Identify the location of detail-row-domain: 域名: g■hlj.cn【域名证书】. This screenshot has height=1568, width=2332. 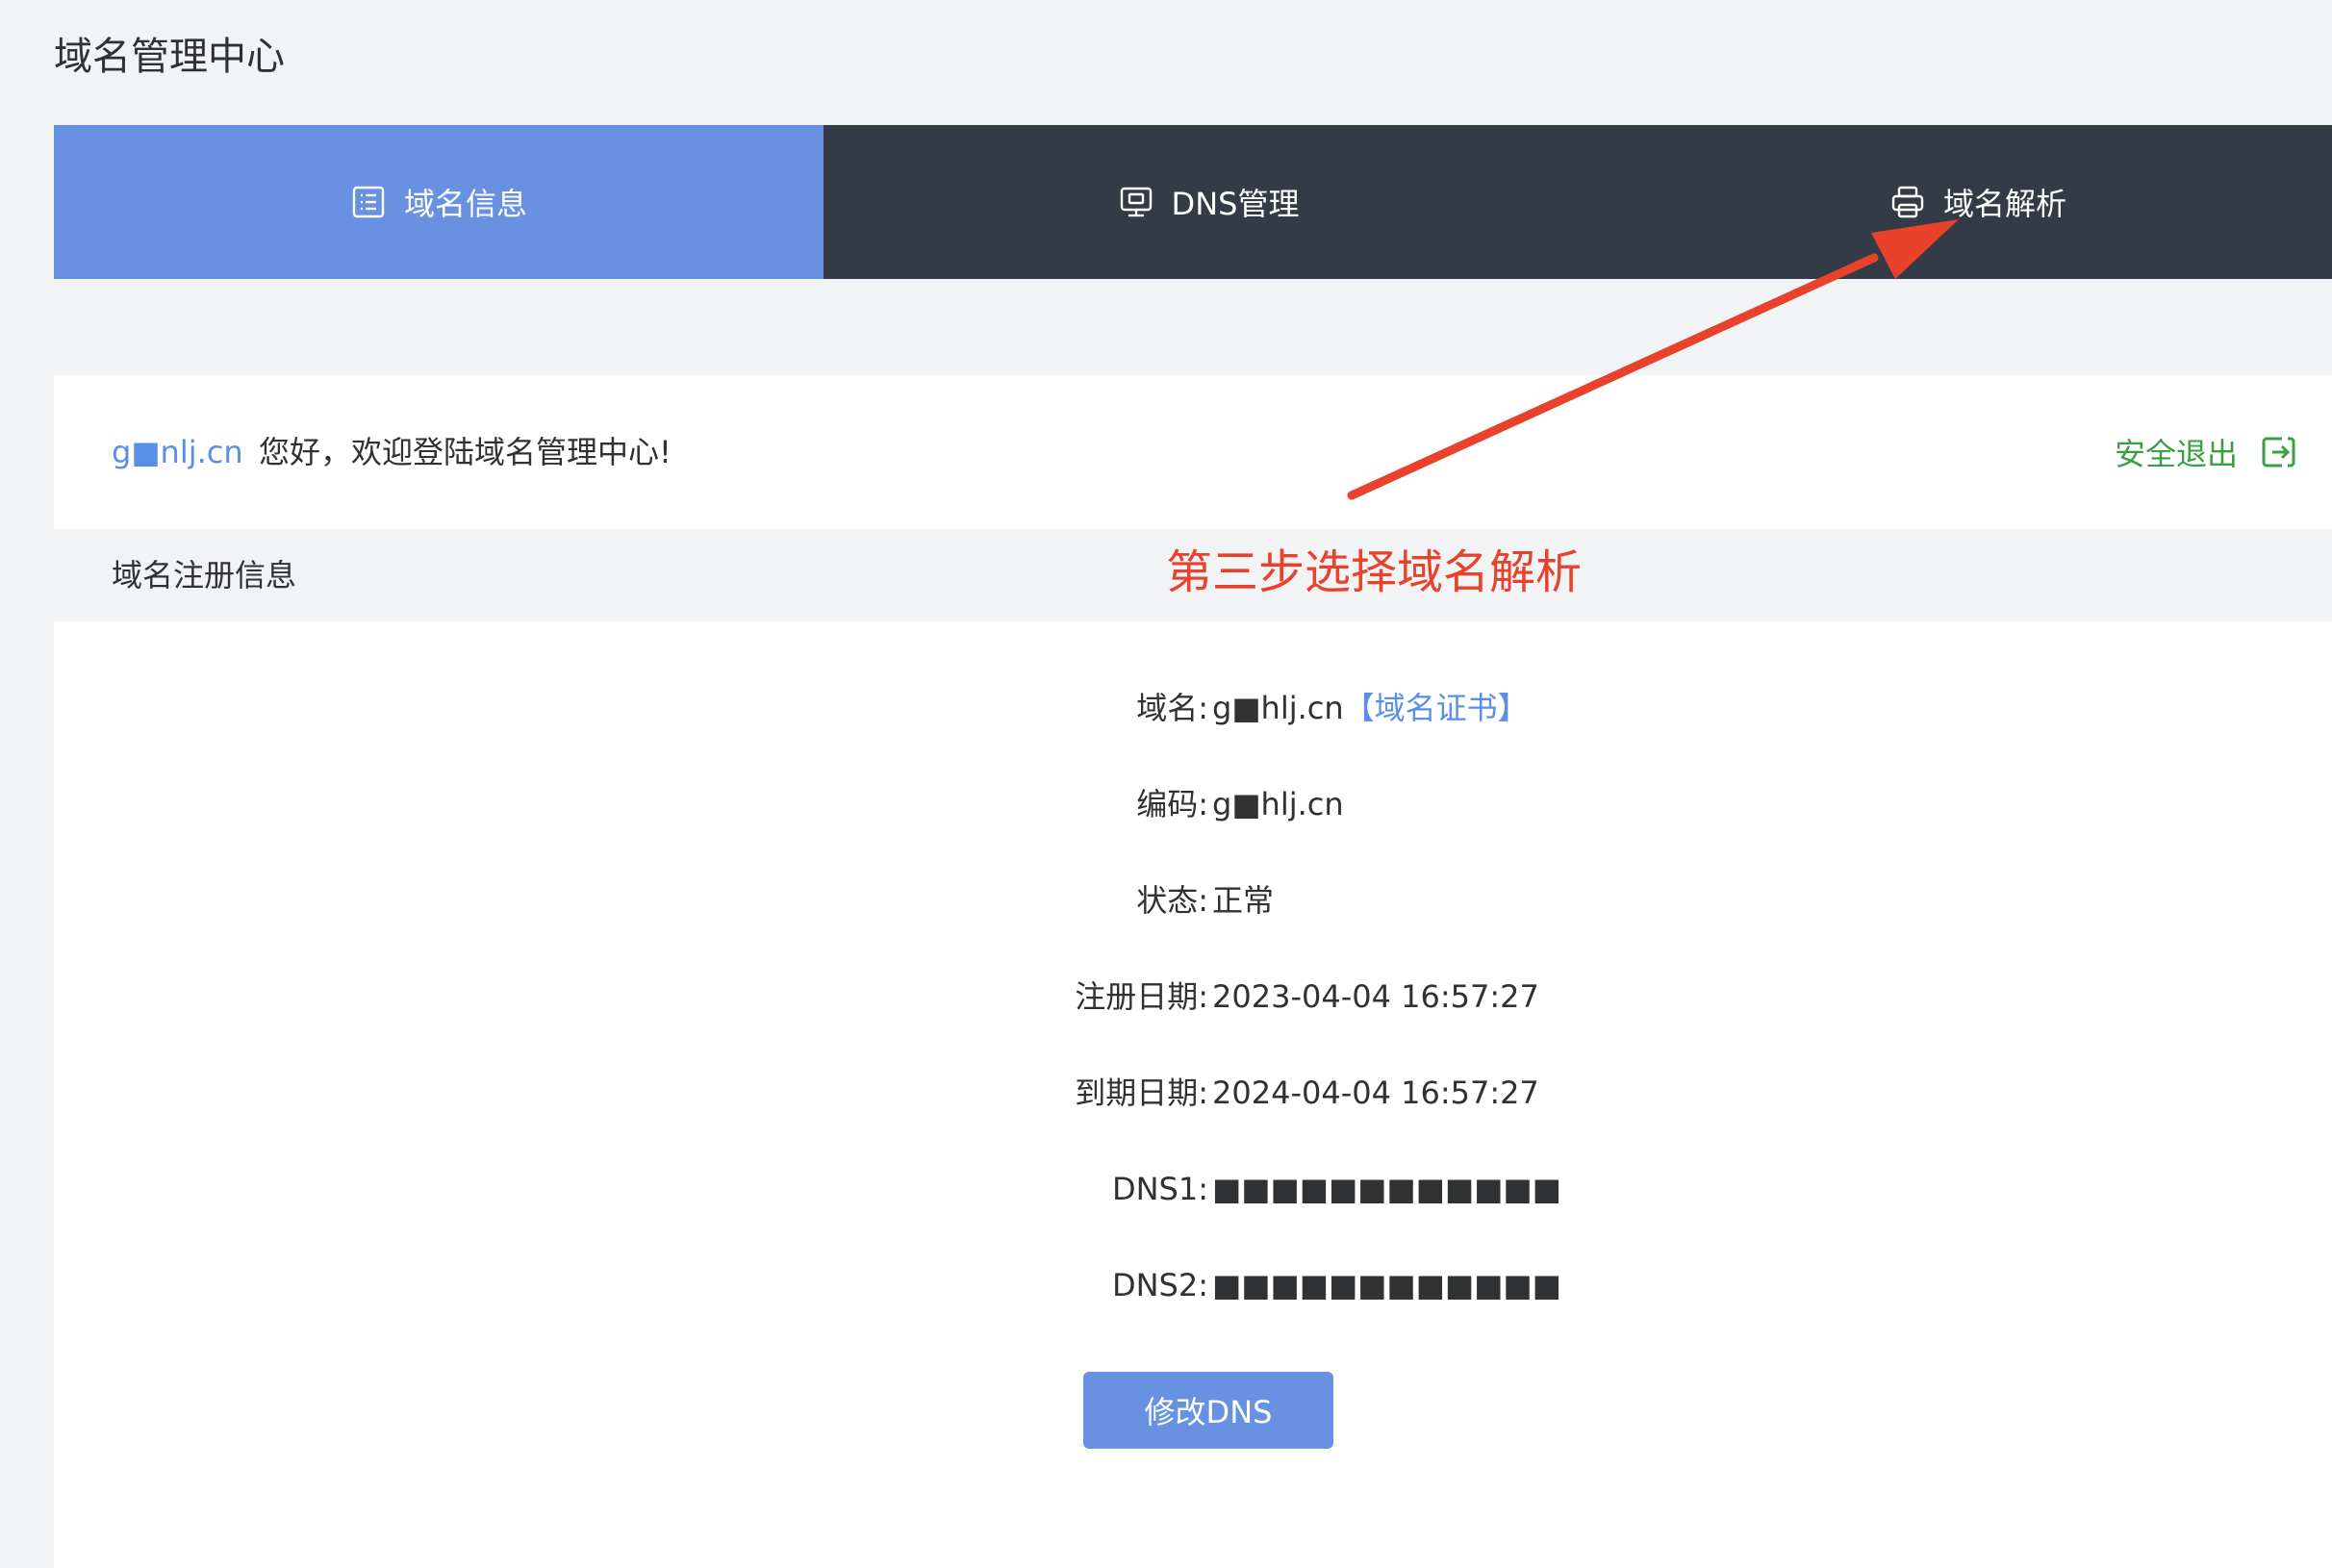
(791, 708).